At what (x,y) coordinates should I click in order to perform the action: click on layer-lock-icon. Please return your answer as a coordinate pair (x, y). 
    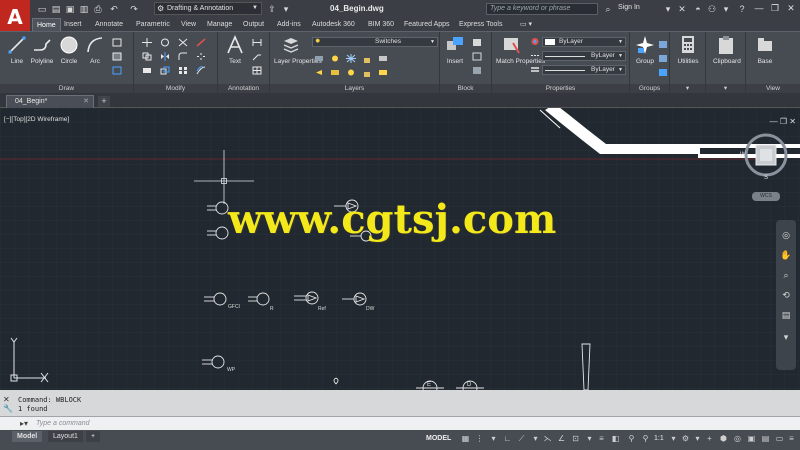
    Looking at the image, I should click on (367, 58).